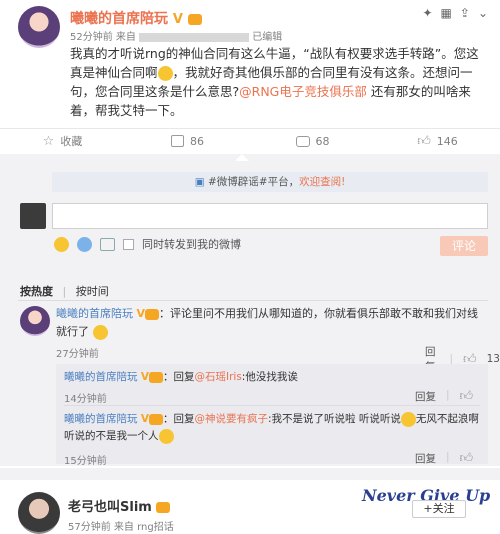 The image size is (500, 534). I want to click on share-icon: ⇪, so click(465, 13).